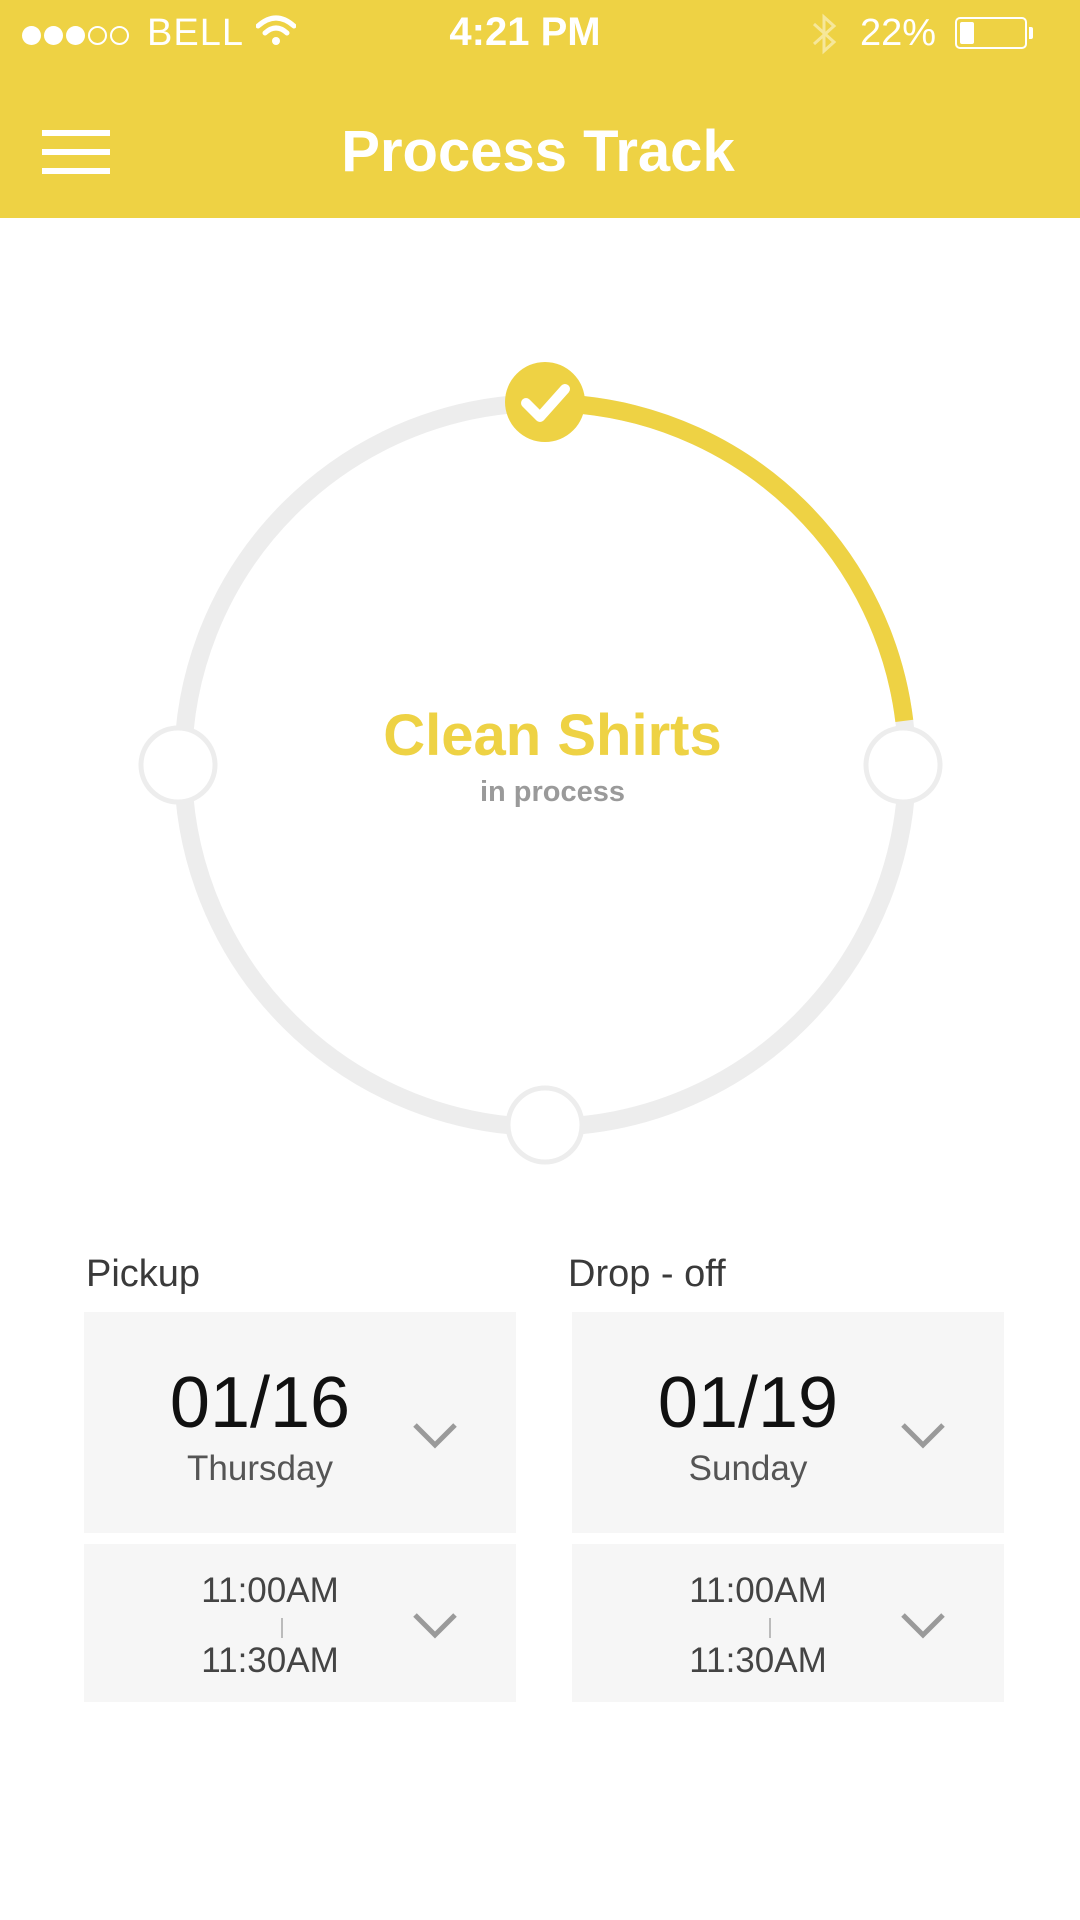 The height and width of the screenshot is (1920, 1080). I want to click on progress-arc, so click(747, 559).